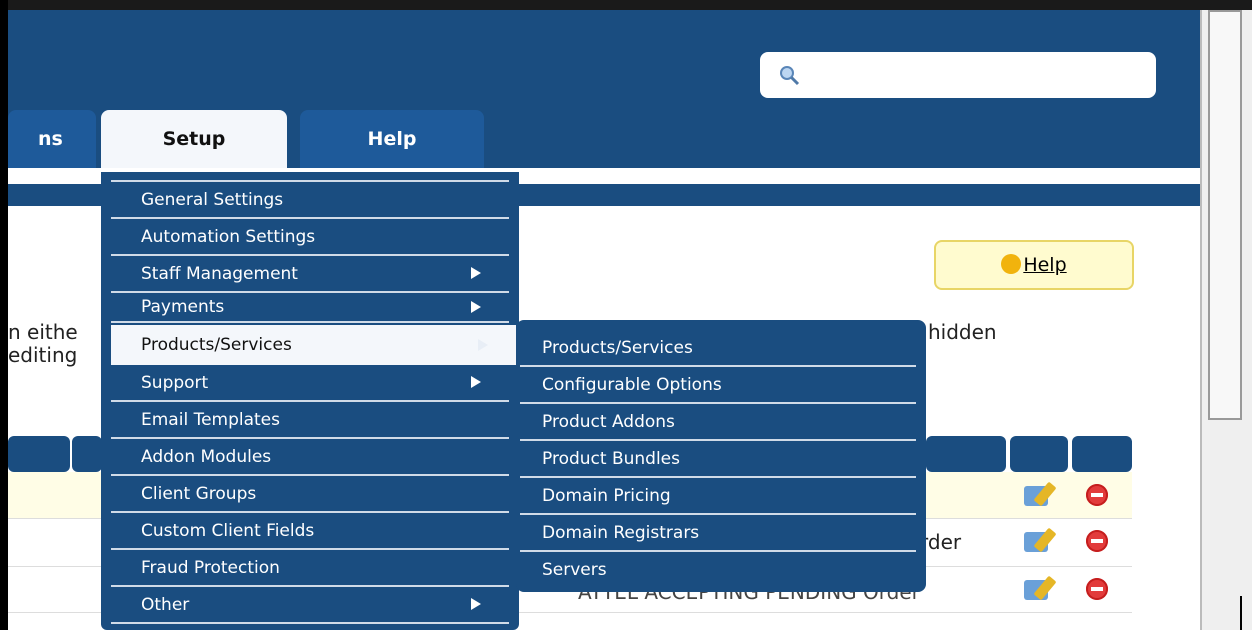 This screenshot has width=1252, height=630. What do you see at coordinates (392, 139) in the screenshot?
I see `tab-help: Help` at bounding box center [392, 139].